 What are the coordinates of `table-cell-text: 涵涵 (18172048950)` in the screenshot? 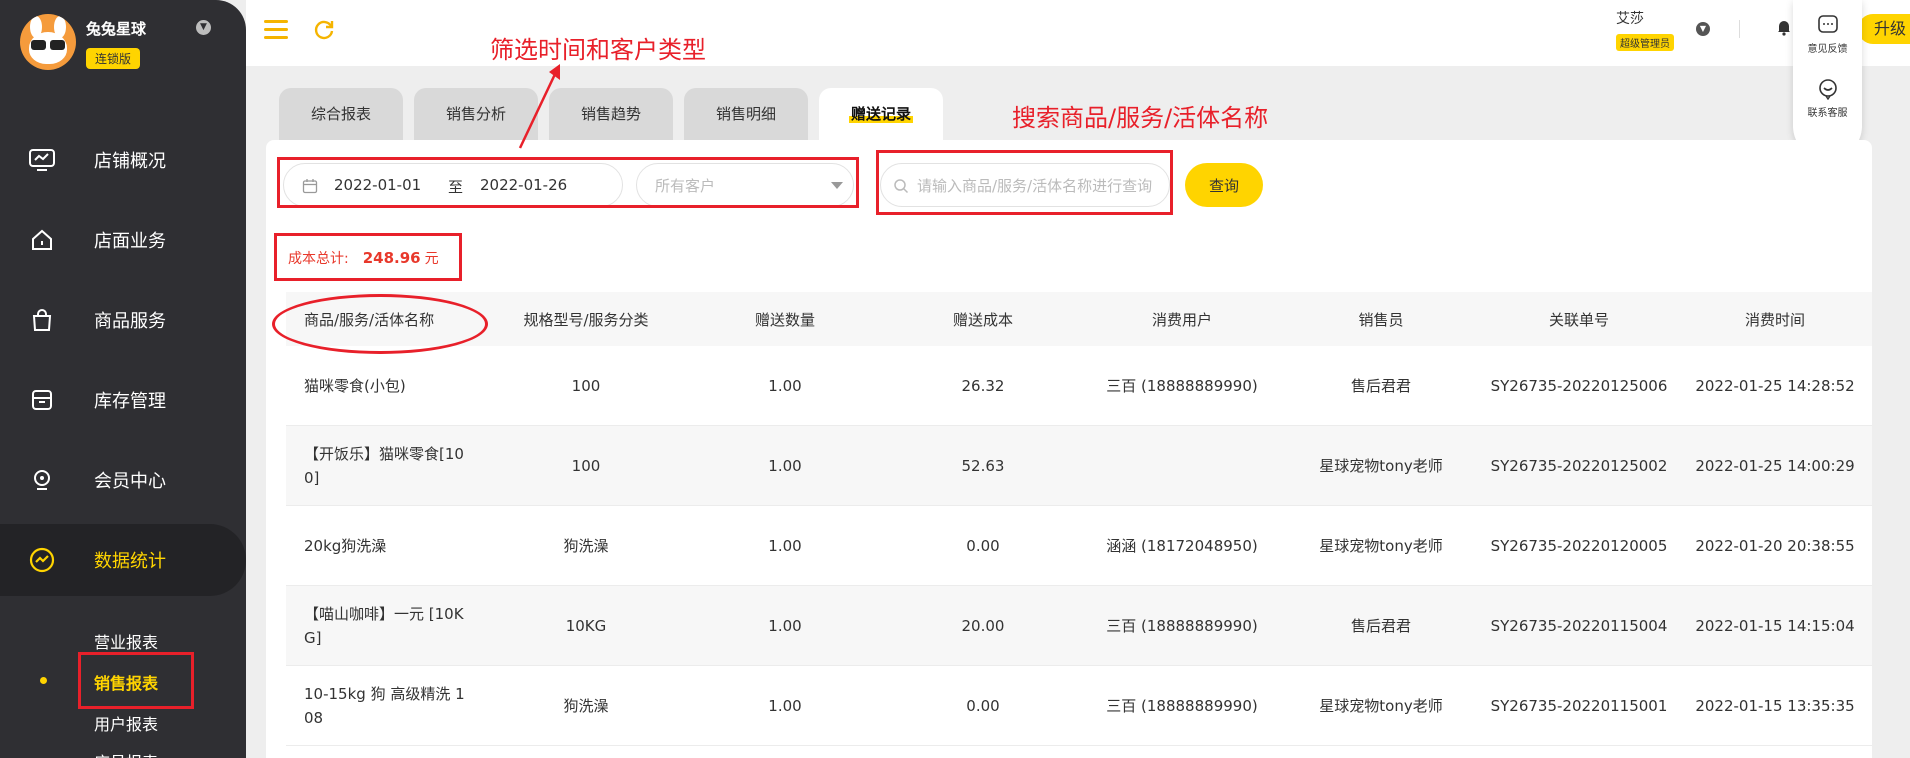 It's located at (1182, 545).